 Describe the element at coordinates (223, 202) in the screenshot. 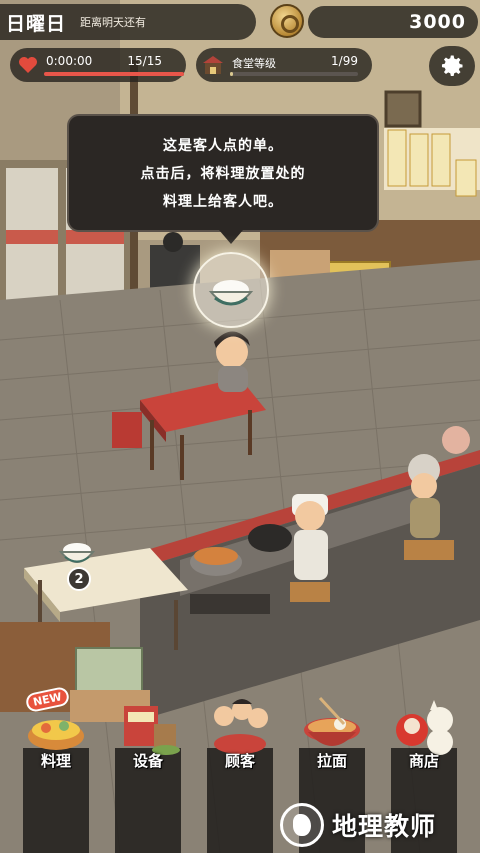

I see `tutorial-line: 料理上给客人吧。` at that location.